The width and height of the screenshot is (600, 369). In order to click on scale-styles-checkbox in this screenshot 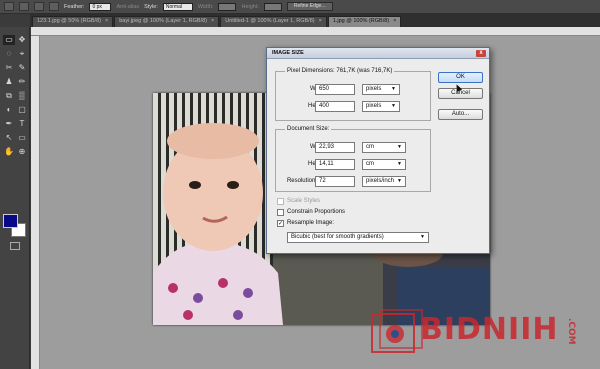, I will do `click(280, 201)`.